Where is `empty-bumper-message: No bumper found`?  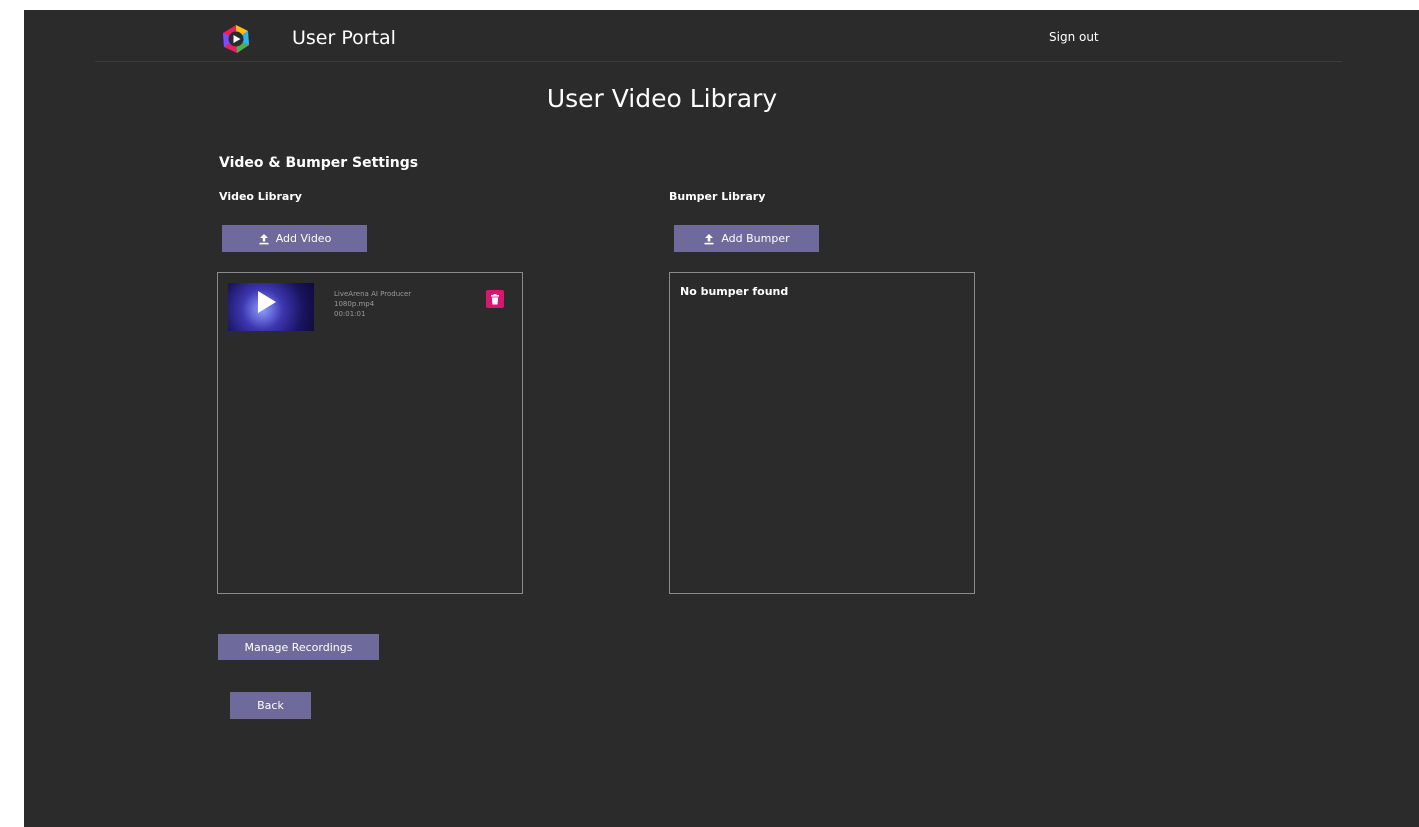 empty-bumper-message: No bumper found is located at coordinates (734, 291).